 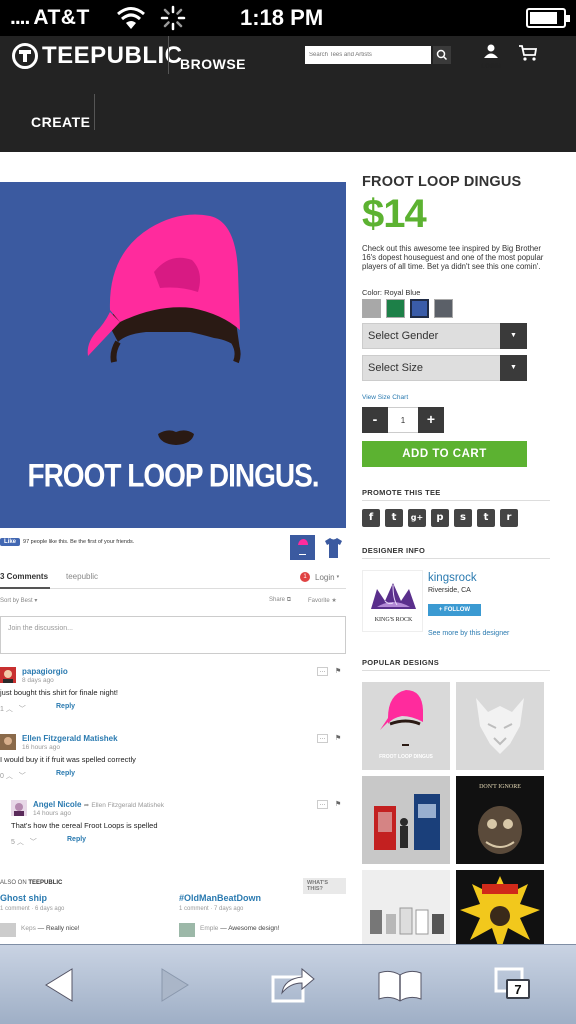 I want to click on search-button, so click(x=442, y=55).